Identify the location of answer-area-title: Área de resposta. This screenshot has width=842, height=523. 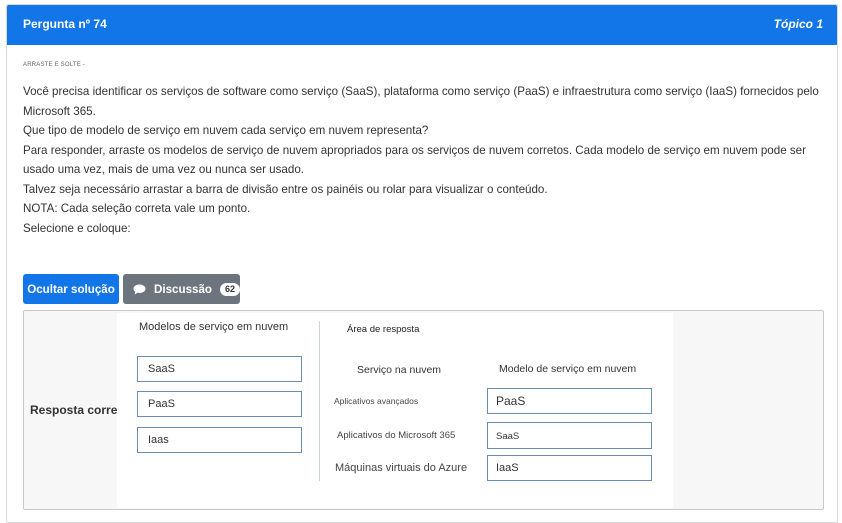
(383, 329).